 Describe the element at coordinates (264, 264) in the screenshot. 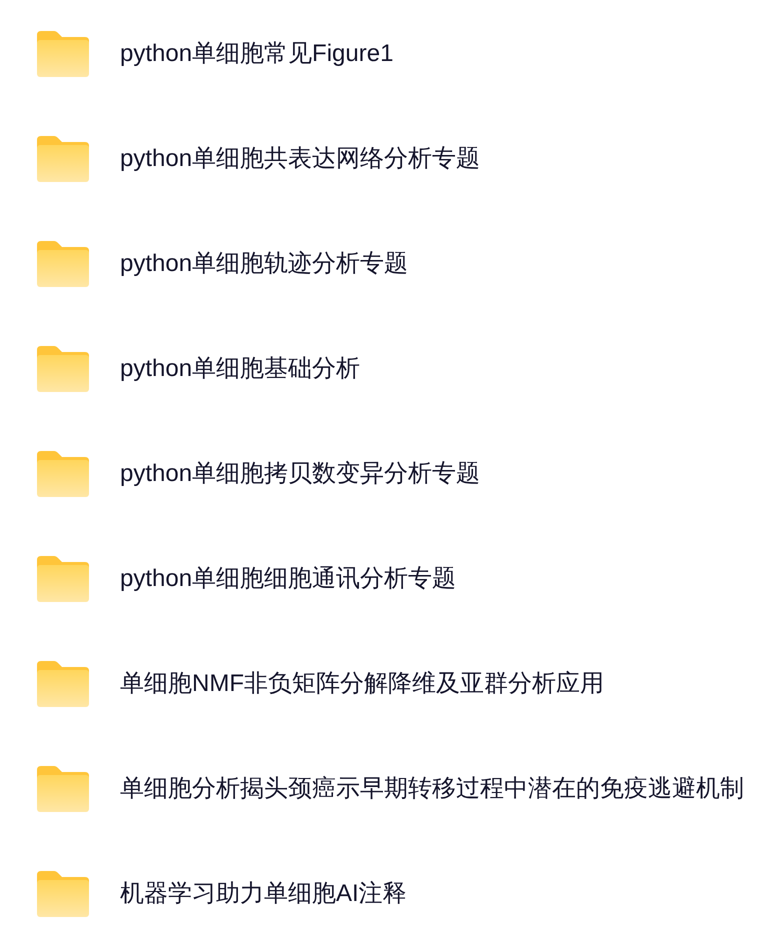

I see `folder-name: python单细胞轨迹分析专题` at that location.